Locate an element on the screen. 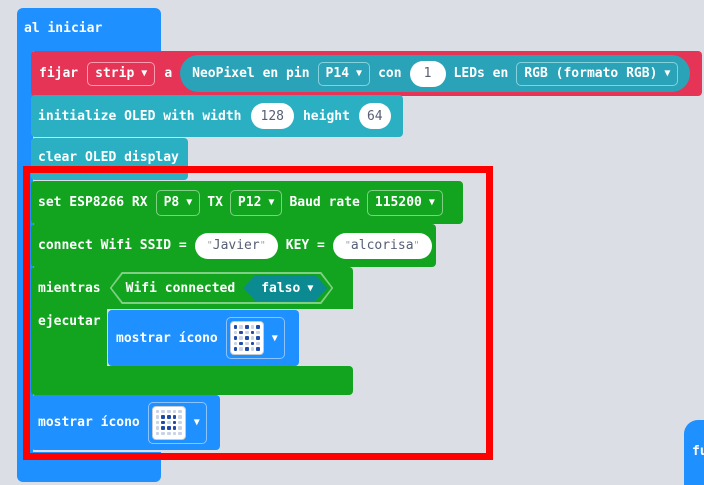 The width and height of the screenshot is (704, 485). partial-function-label: fu is located at coordinates (698, 451).